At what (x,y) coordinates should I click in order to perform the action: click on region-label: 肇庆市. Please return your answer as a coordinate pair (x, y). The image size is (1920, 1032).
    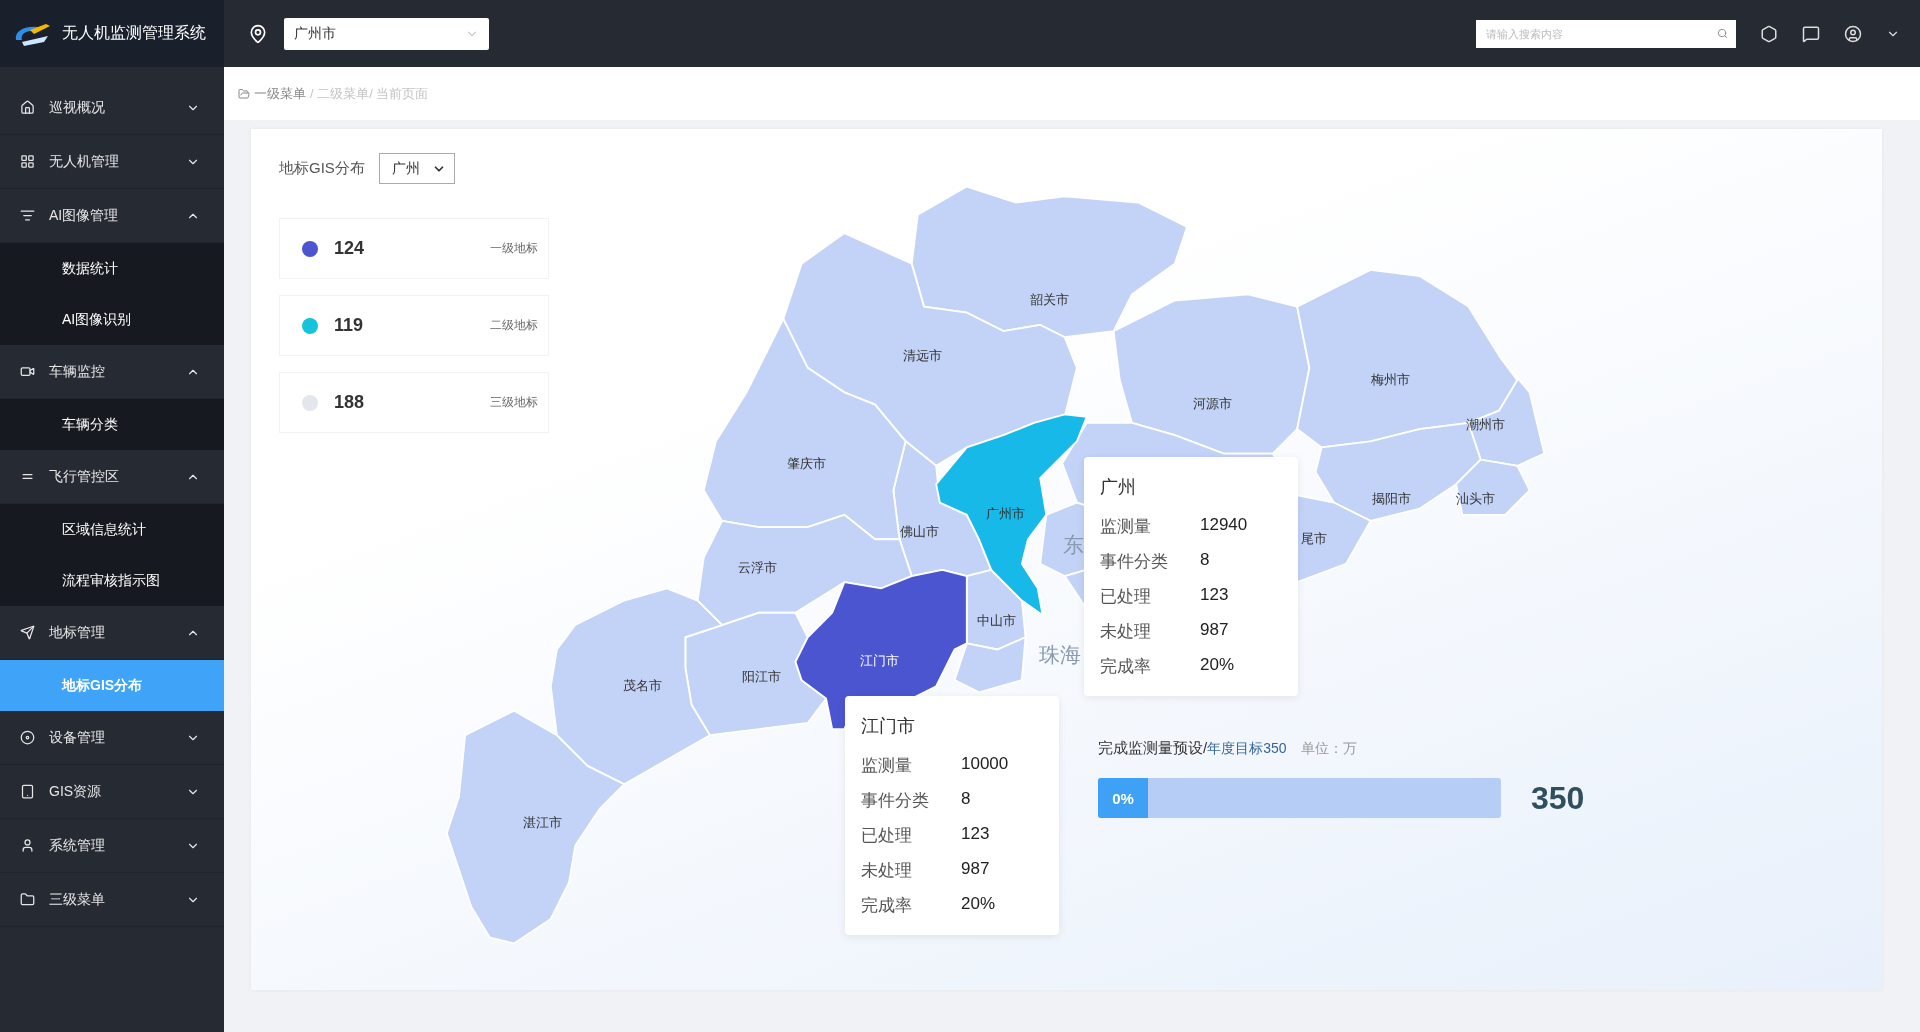
    Looking at the image, I should click on (806, 464).